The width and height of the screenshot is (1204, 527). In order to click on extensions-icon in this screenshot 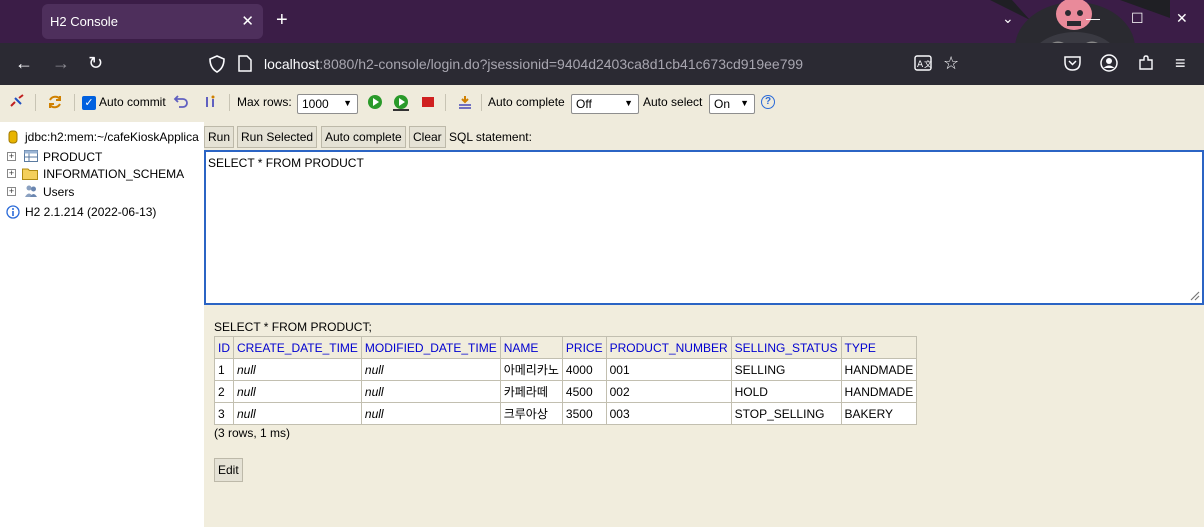, I will do `click(1146, 65)`.